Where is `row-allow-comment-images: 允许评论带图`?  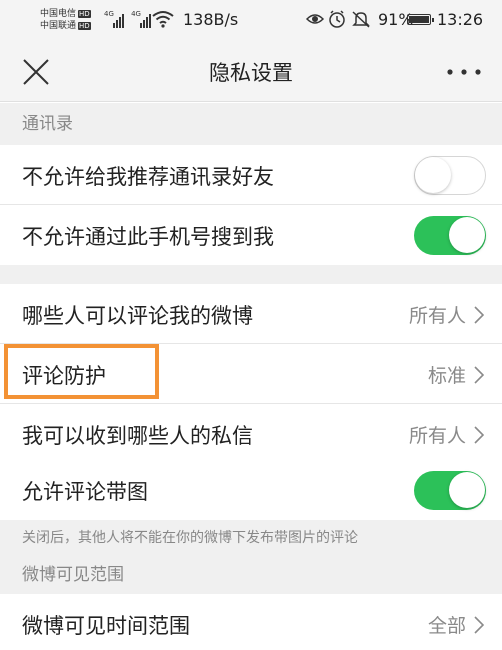
row-allow-comment-images: 允许评论带图 is located at coordinates (251, 490).